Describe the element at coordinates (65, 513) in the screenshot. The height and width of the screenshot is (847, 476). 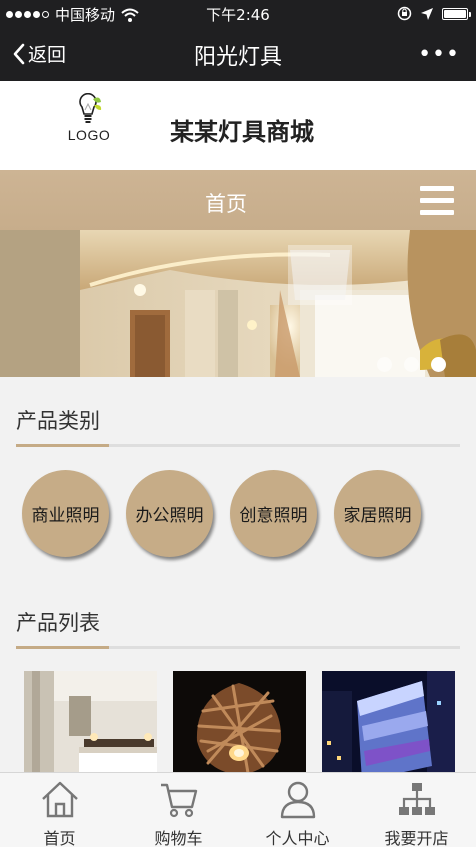
I see `category-commercial-lighting: 商业照明` at that location.